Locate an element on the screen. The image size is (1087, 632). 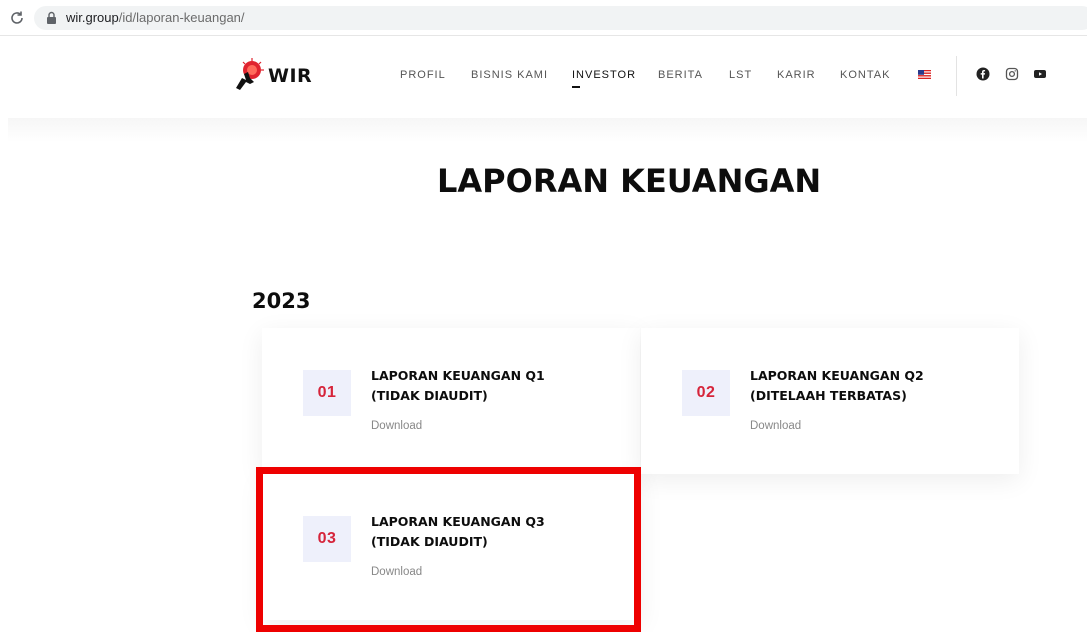
url-text: wir.group/id/laporan-keuangan/ is located at coordinates (155, 17).